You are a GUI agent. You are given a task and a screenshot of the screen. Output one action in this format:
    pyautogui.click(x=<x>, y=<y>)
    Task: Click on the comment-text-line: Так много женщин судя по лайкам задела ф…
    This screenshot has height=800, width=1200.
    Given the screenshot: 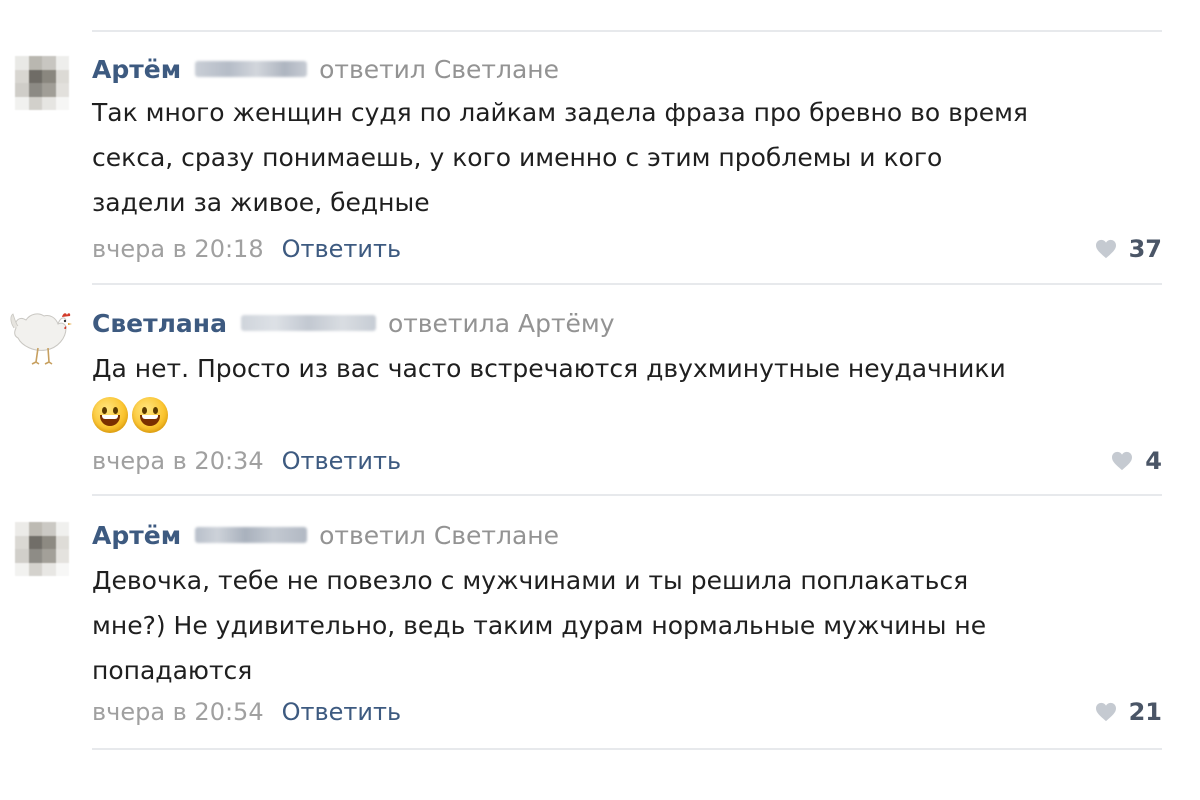 What is the action you would take?
    pyautogui.click(x=560, y=112)
    